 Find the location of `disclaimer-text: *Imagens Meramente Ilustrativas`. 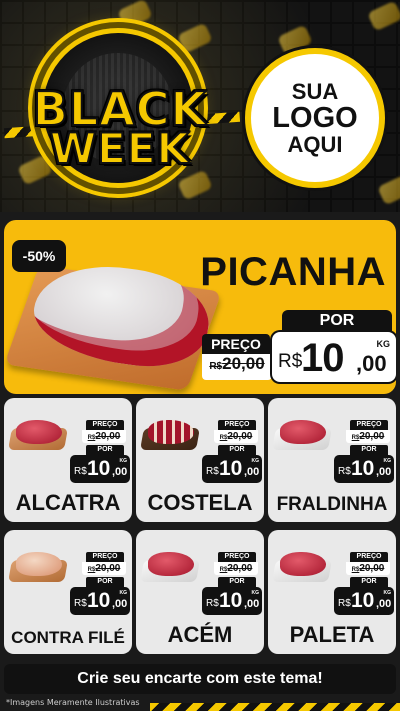

disclaimer-text: *Imagens Meramente Ilustrativas is located at coordinates (73, 702).